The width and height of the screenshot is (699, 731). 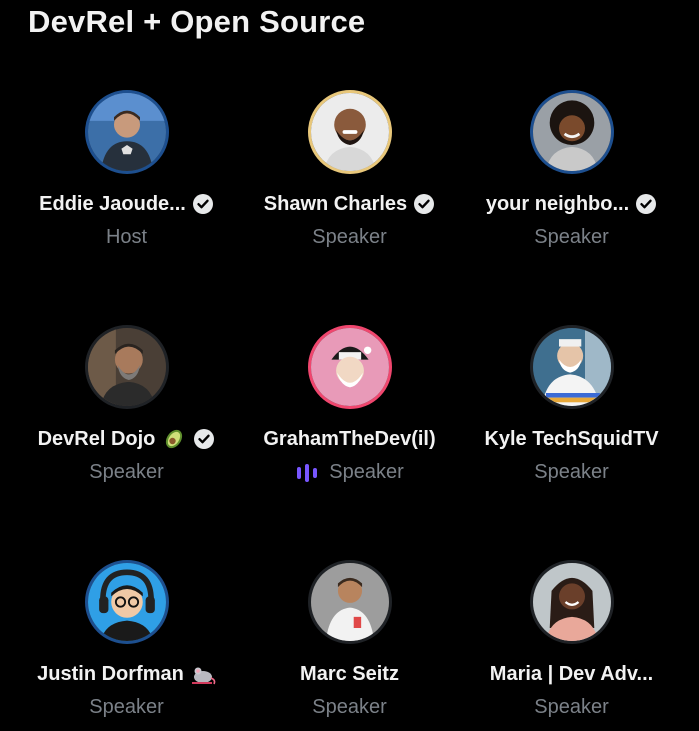 I want to click on avatar-kyle, so click(x=571, y=367).